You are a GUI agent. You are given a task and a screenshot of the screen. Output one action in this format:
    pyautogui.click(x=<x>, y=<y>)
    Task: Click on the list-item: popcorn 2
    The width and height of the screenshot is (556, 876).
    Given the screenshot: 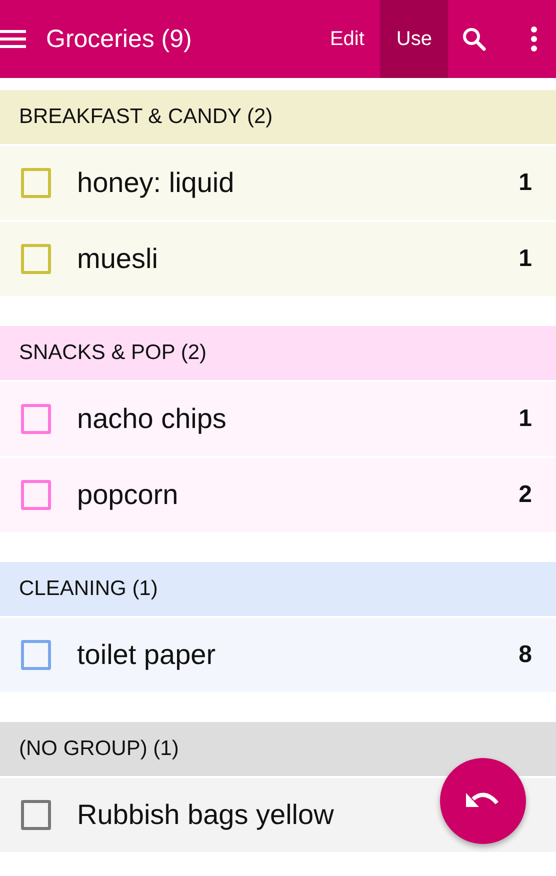 What is the action you would take?
    pyautogui.click(x=278, y=496)
    